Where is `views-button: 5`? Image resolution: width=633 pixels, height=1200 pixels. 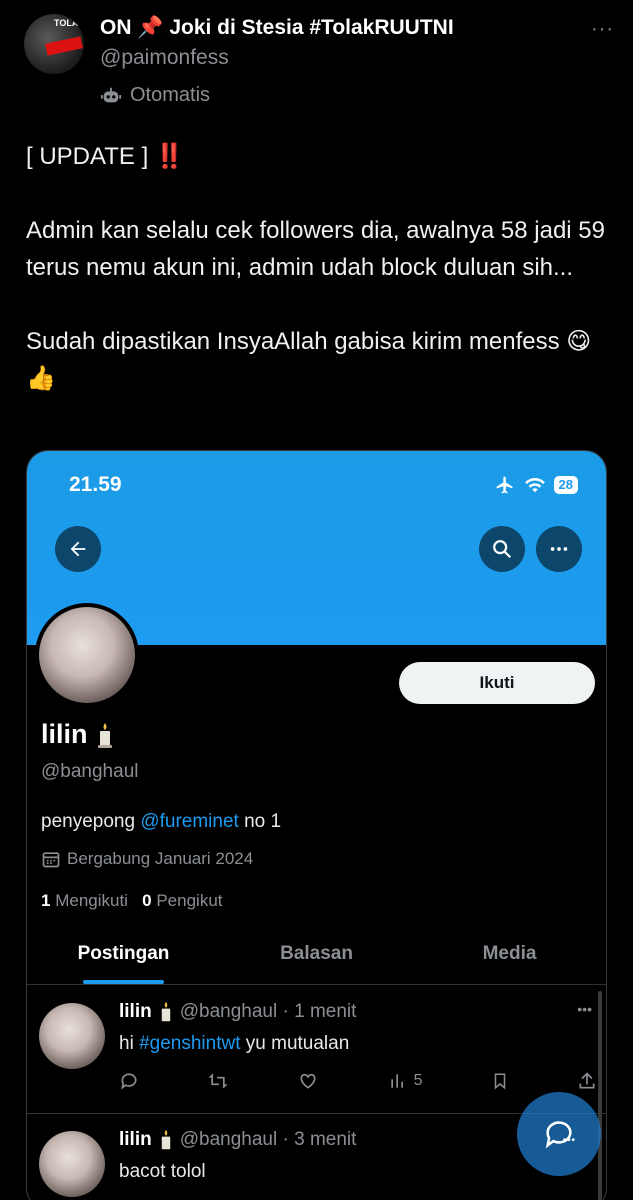 views-button: 5 is located at coordinates (405, 1081).